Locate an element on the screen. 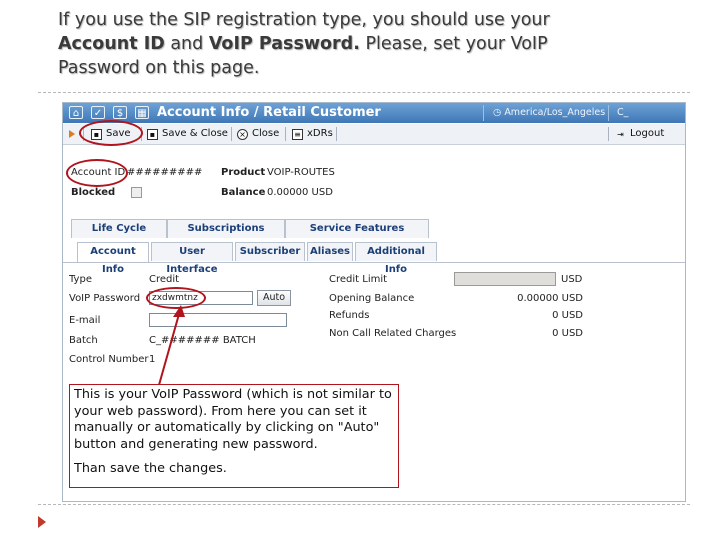 This screenshot has width=728, height=546. heading-line-3: Password on this page. is located at coordinates (159, 68).